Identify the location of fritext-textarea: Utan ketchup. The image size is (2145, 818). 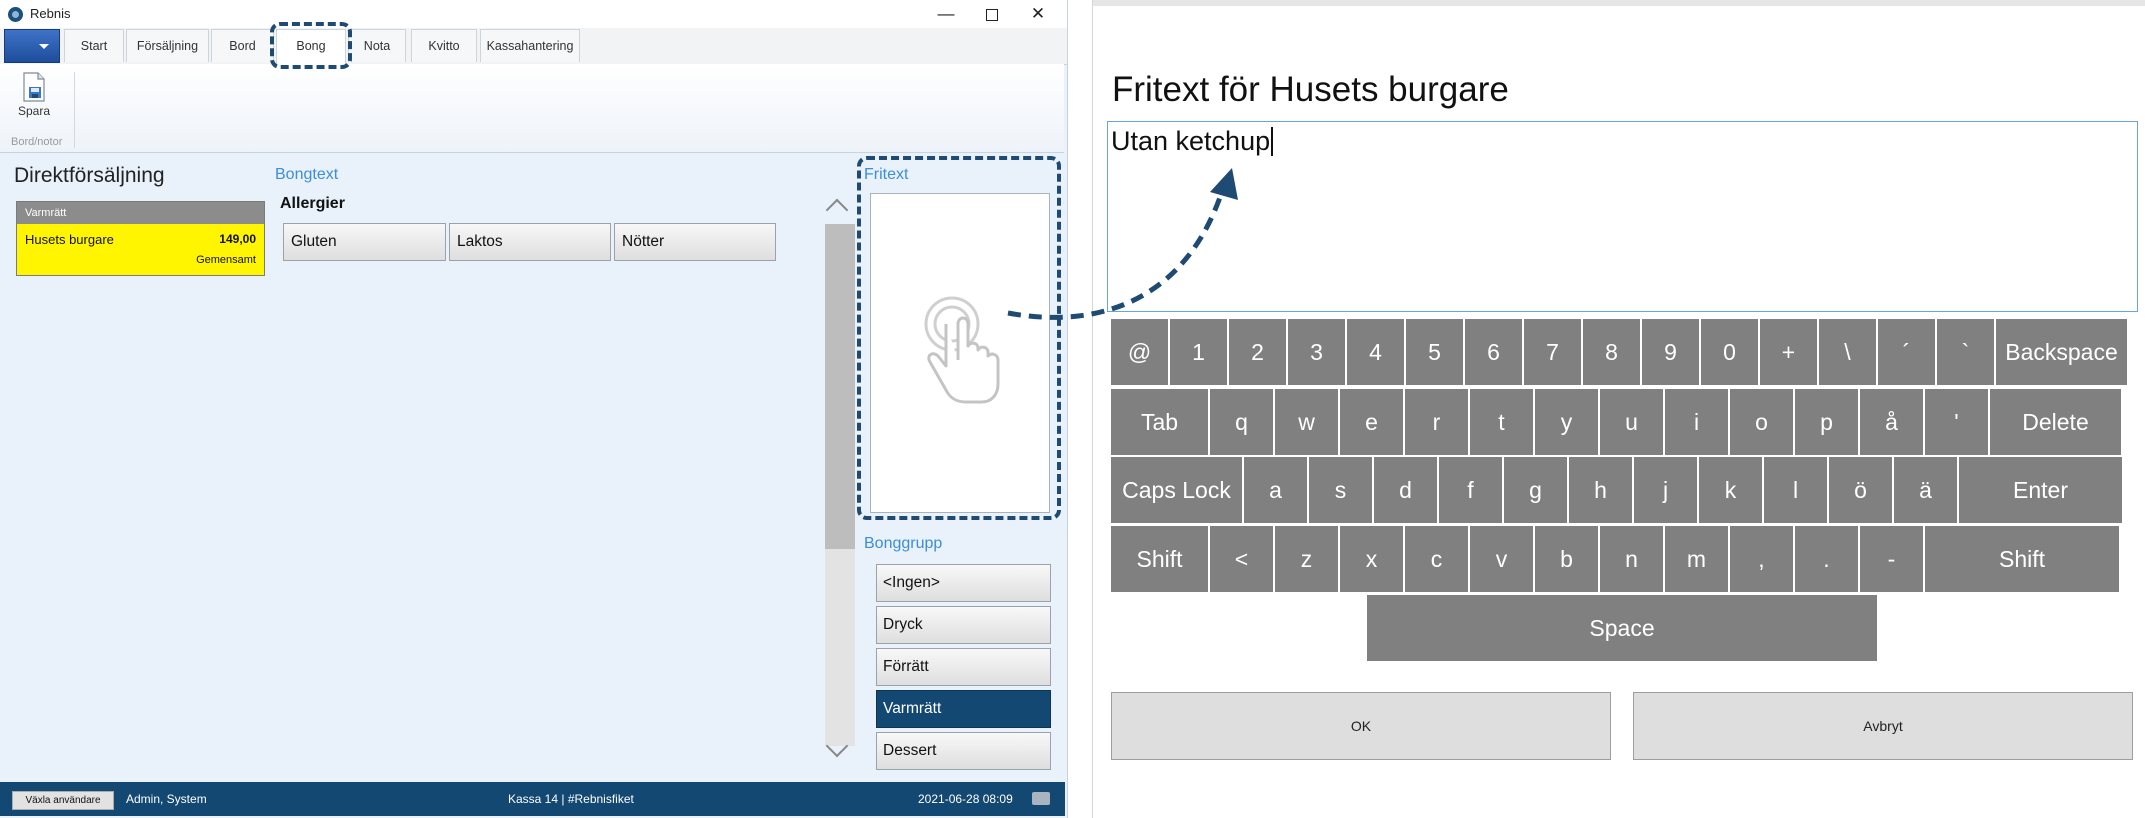
(1622, 216).